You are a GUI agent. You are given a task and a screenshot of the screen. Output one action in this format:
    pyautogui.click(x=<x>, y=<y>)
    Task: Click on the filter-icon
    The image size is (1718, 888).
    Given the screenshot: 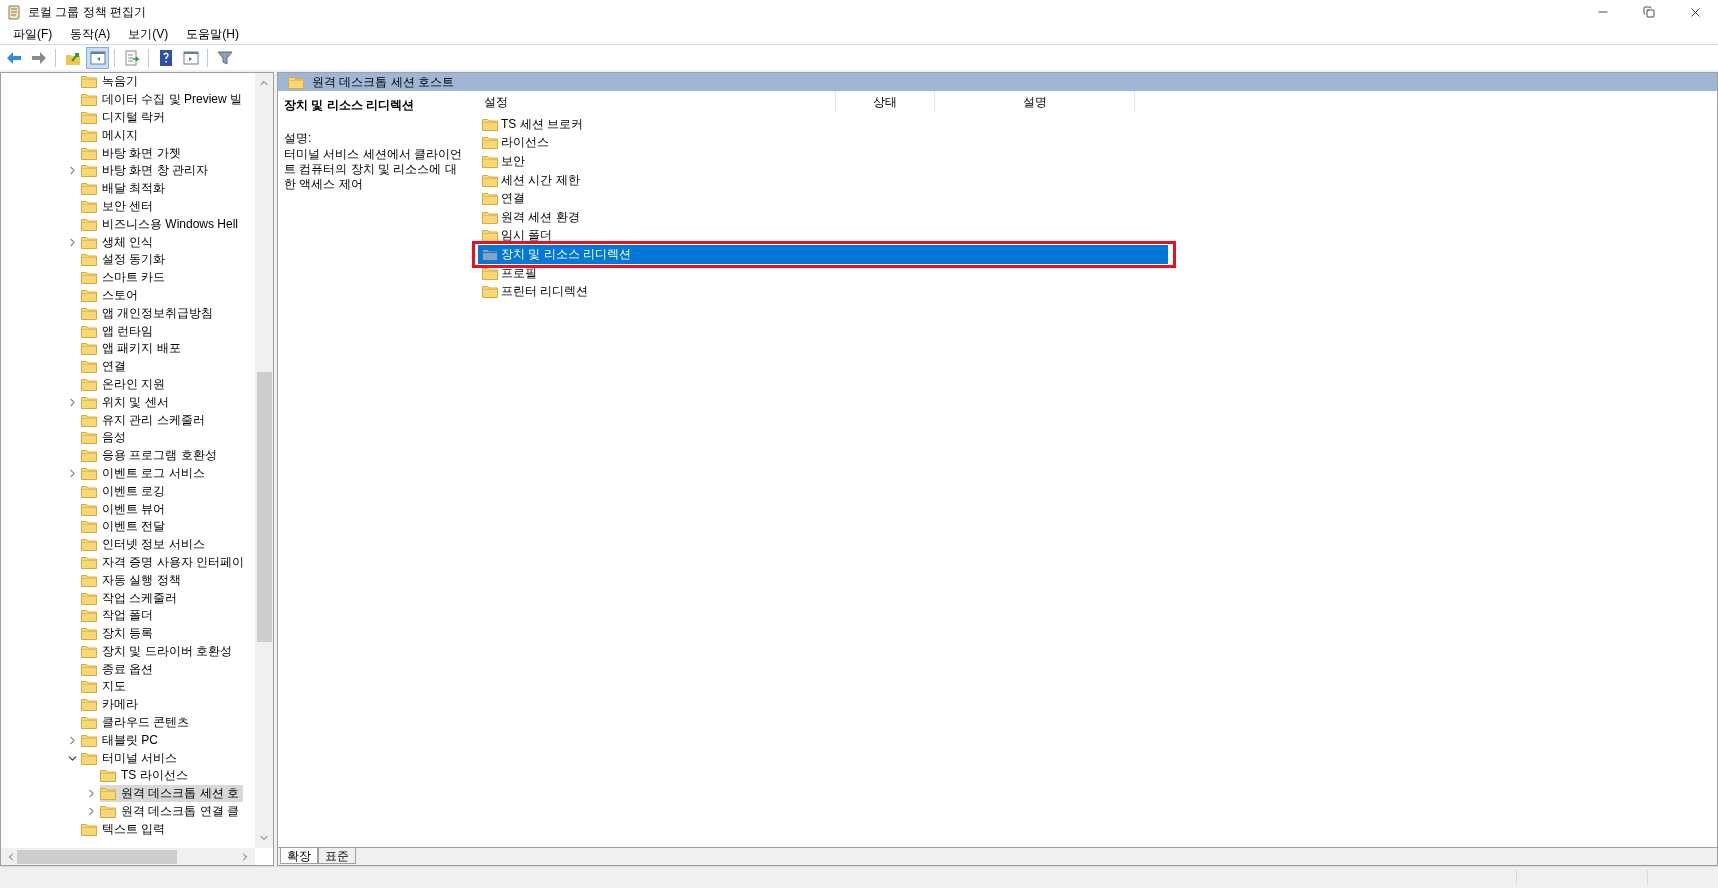 What is the action you would take?
    pyautogui.click(x=224, y=57)
    